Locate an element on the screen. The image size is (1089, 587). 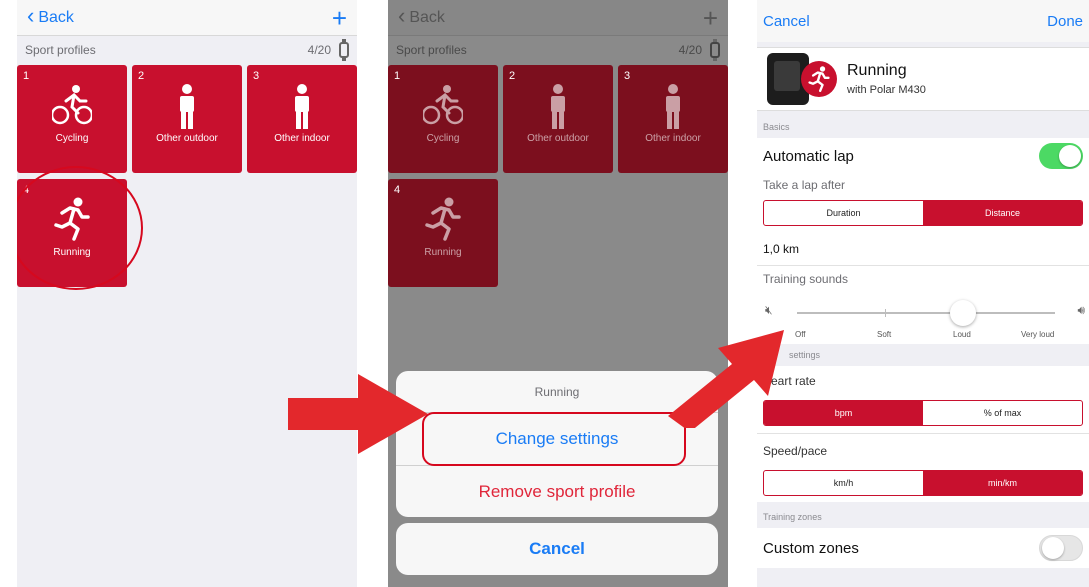
distance-segment: Distance is located at coordinates (1002, 213).